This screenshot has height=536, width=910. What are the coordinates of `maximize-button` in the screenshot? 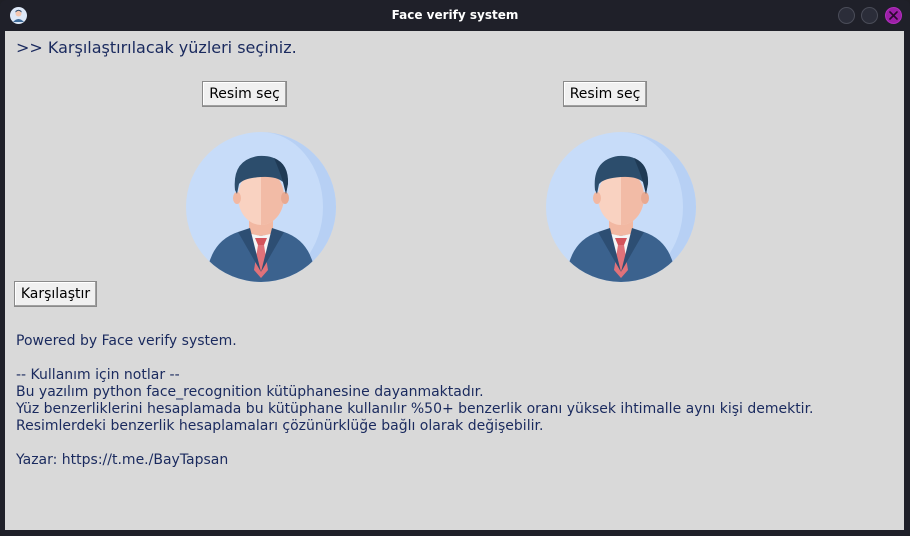 It's located at (869, 15).